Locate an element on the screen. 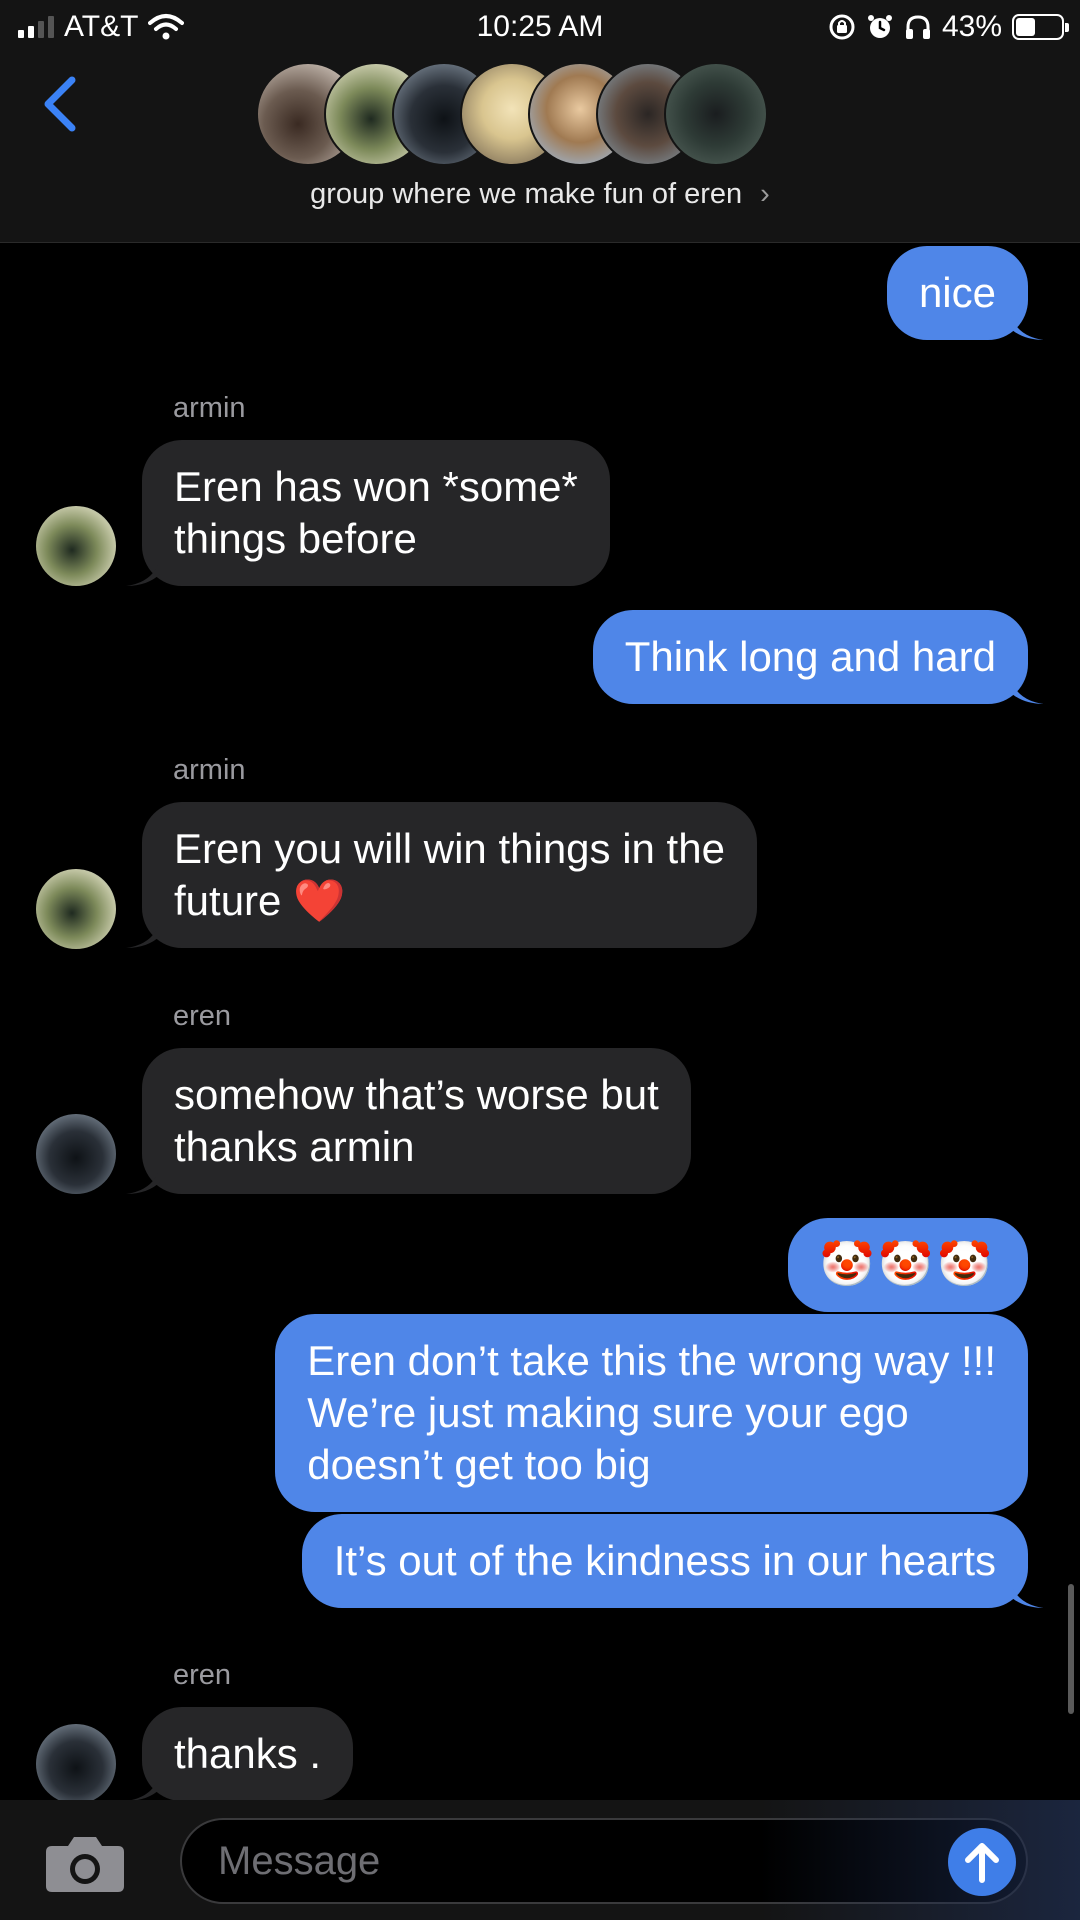  message-text: Eren has won *some* things before is located at coordinates (376, 512).